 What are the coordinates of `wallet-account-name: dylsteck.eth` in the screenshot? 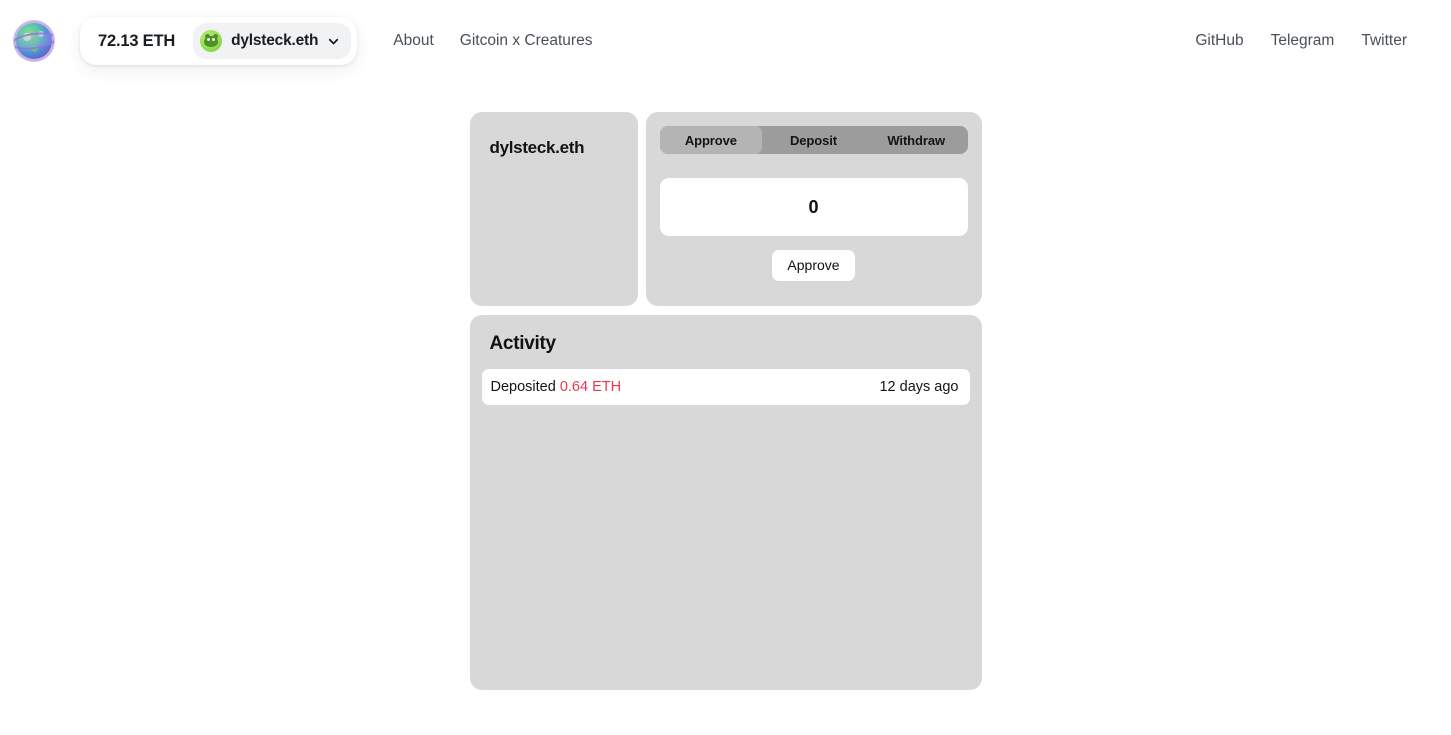 It's located at (275, 40).